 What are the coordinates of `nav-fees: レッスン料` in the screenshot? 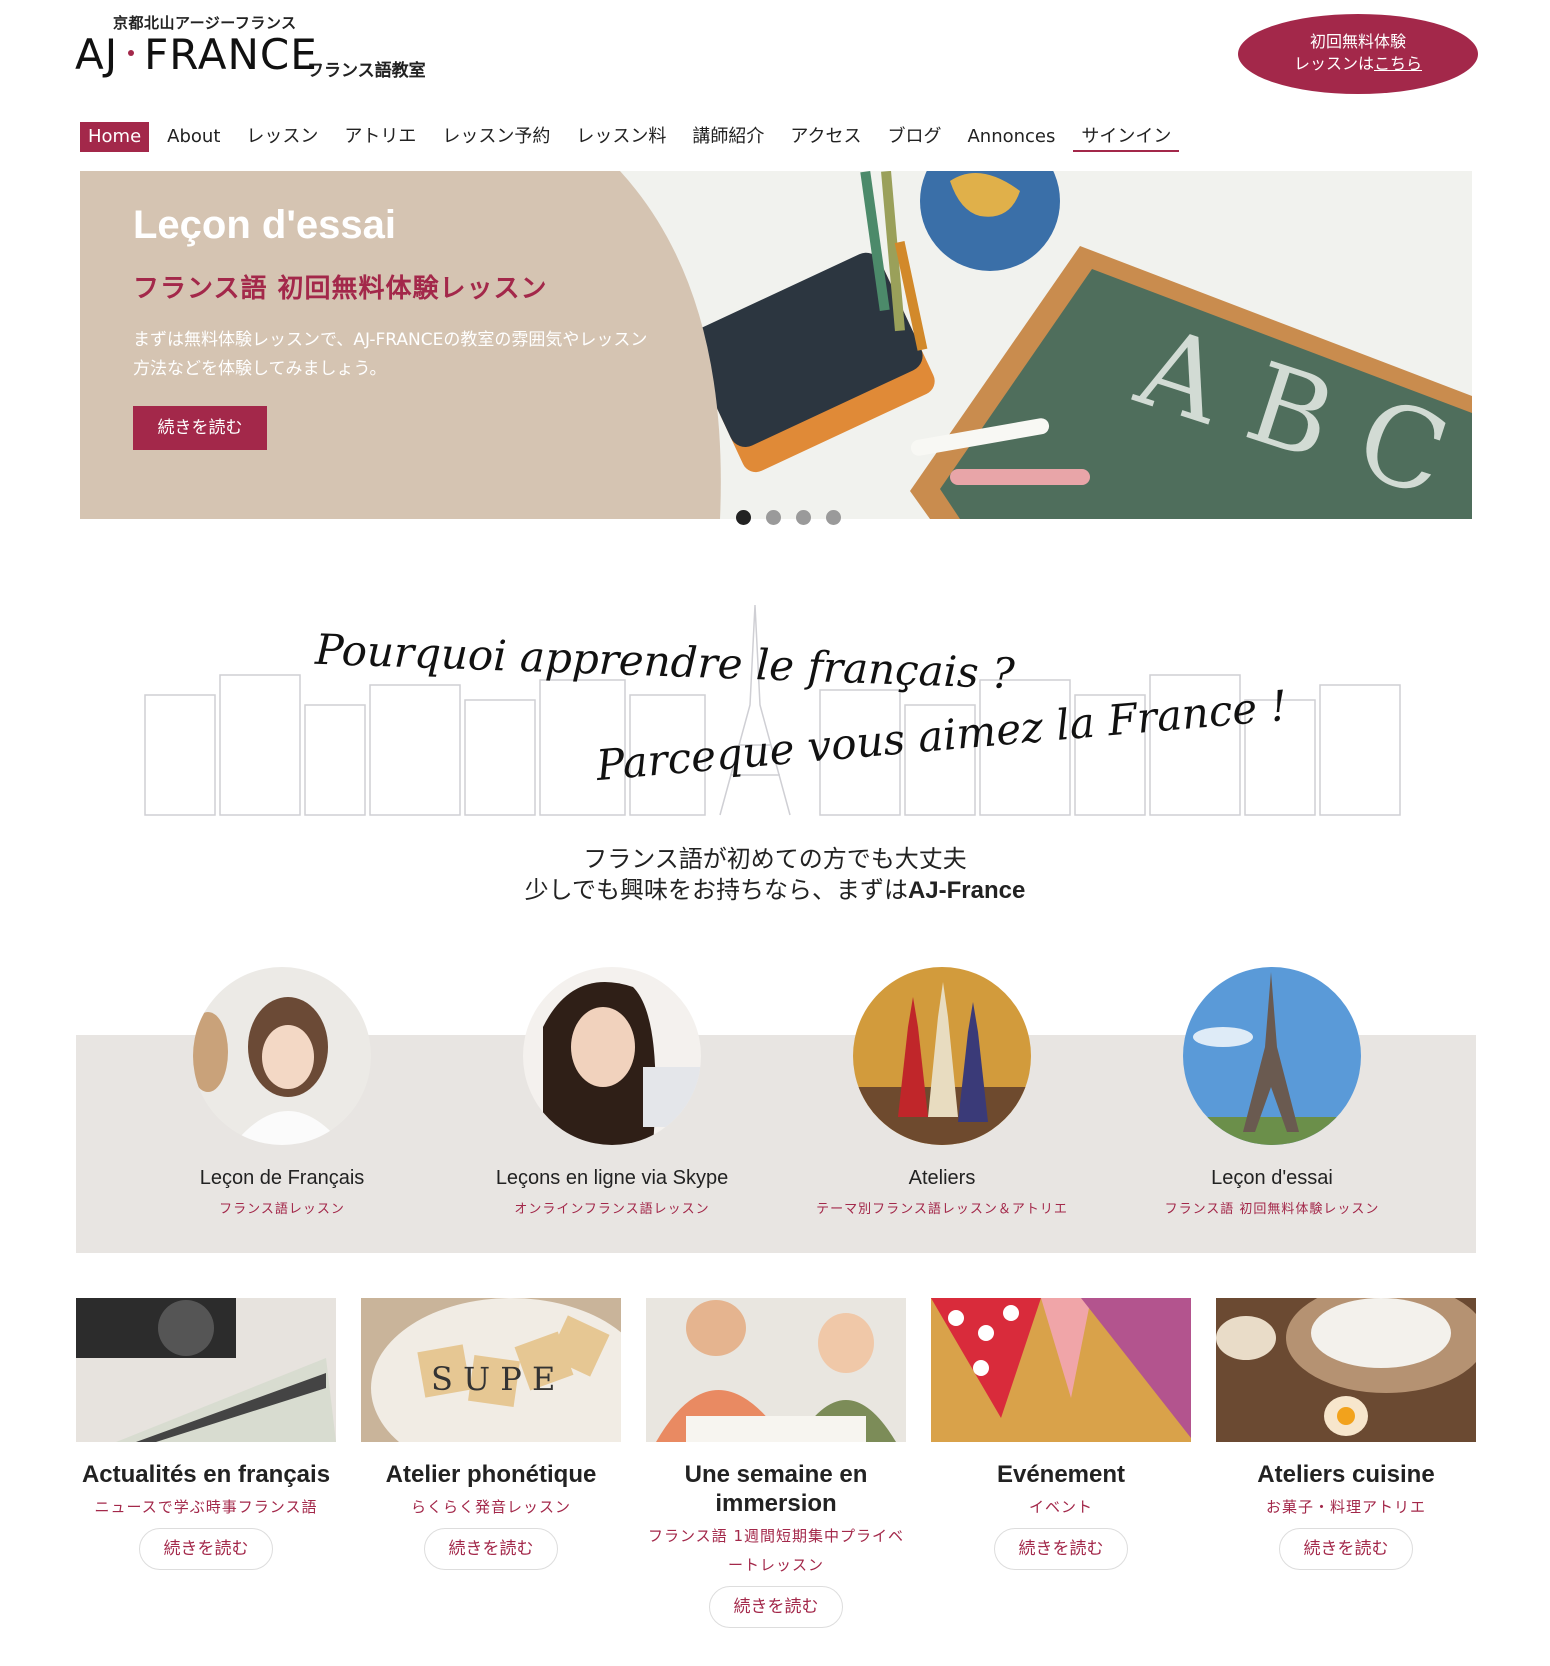 It's located at (621, 137).